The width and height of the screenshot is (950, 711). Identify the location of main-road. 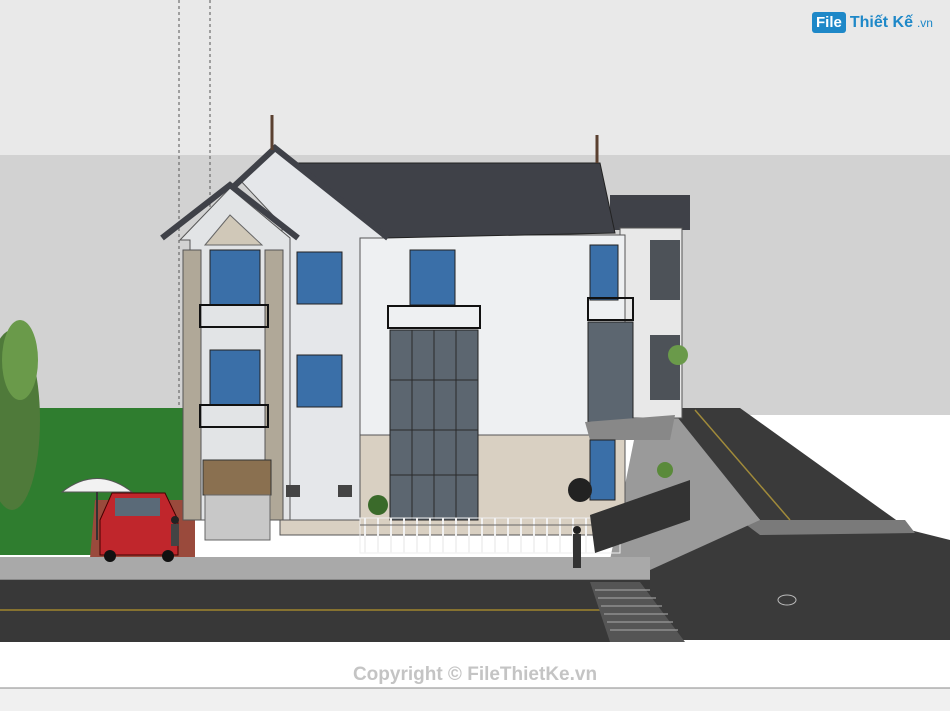
(325, 611).